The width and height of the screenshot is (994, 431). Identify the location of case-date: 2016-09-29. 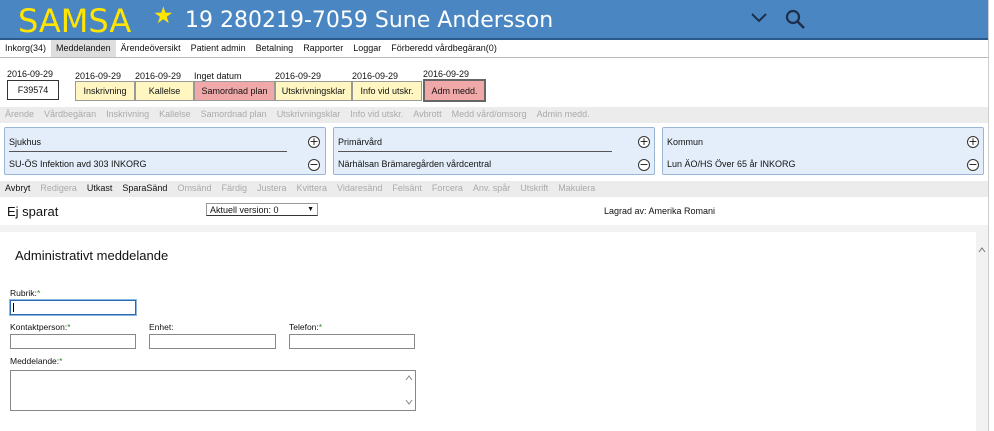
(30, 74).